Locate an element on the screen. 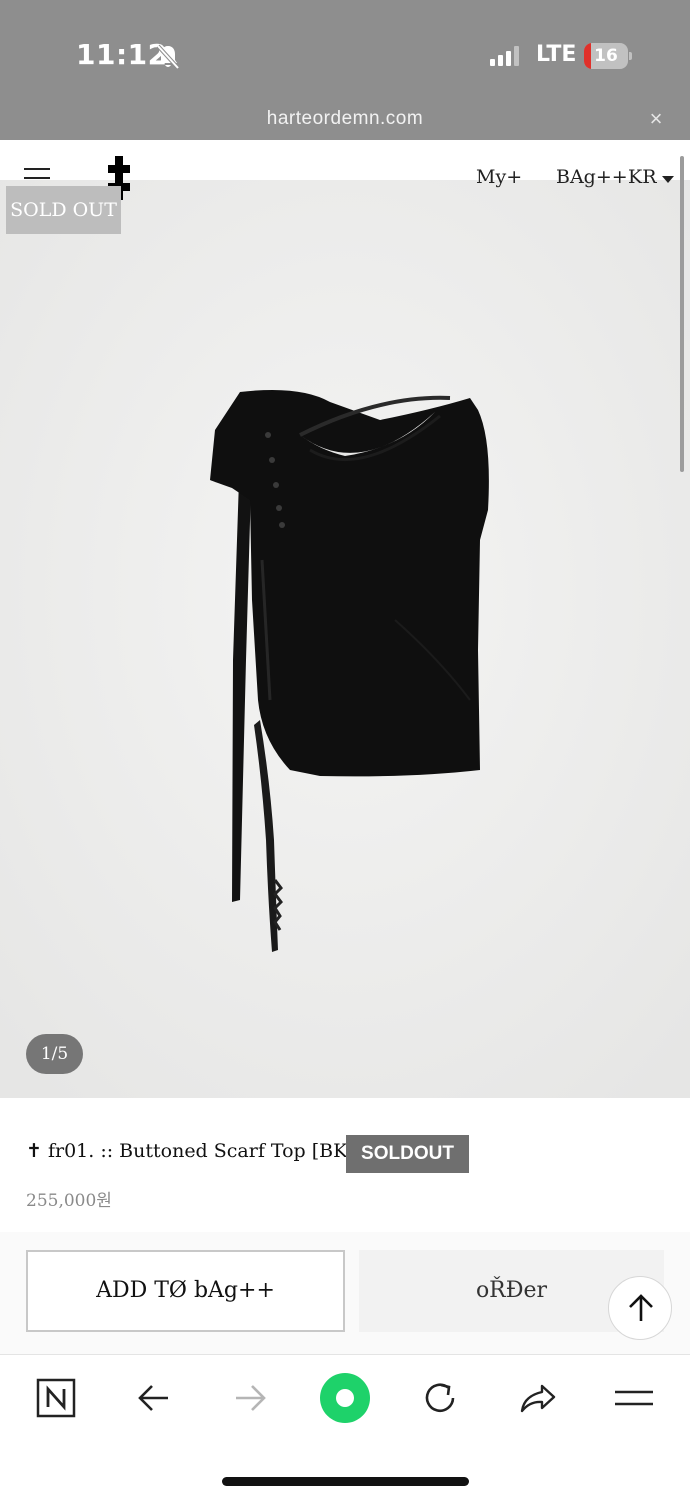  share-icon is located at coordinates (538, 1398).